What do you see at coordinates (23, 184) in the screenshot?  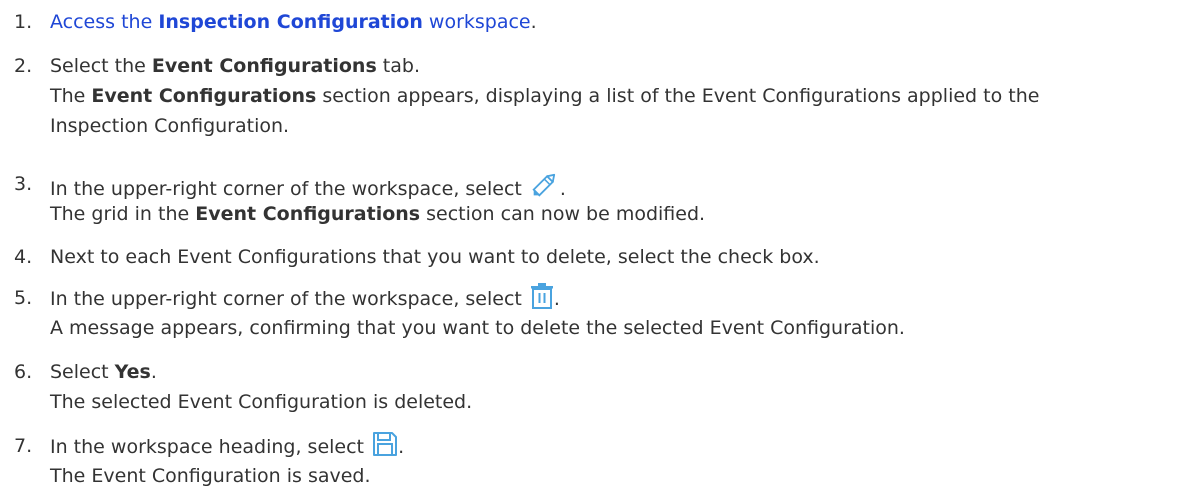 I see `step-number: 3.` at bounding box center [23, 184].